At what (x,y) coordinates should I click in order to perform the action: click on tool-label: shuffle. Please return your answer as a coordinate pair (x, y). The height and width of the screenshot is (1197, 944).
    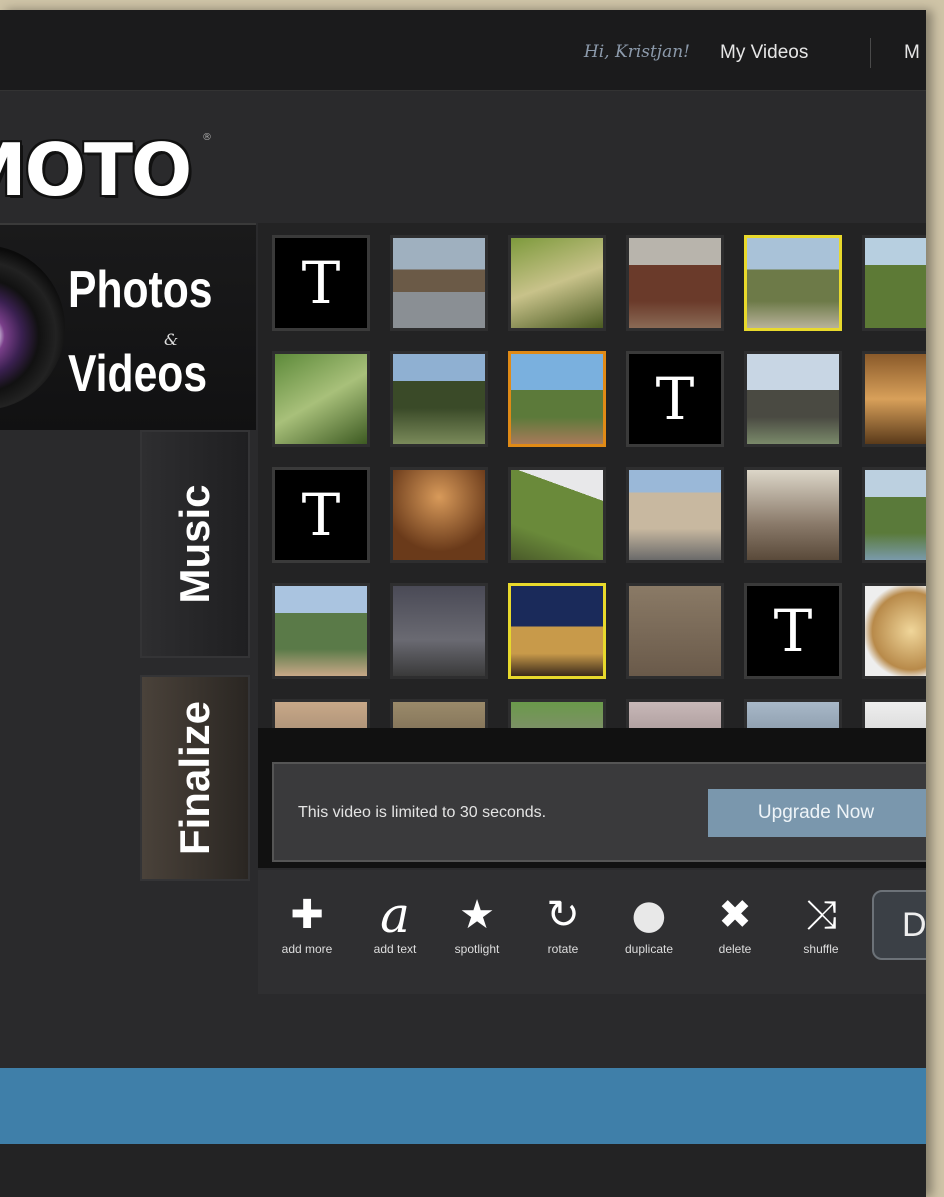
    Looking at the image, I should click on (821, 949).